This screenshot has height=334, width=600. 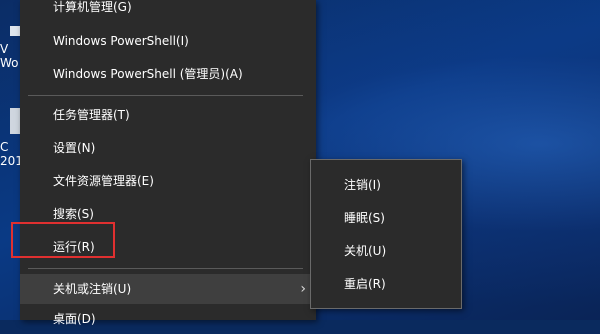 What do you see at coordinates (103, 181) in the screenshot?
I see `menu-item-label: 文件资源管理器(E)` at bounding box center [103, 181].